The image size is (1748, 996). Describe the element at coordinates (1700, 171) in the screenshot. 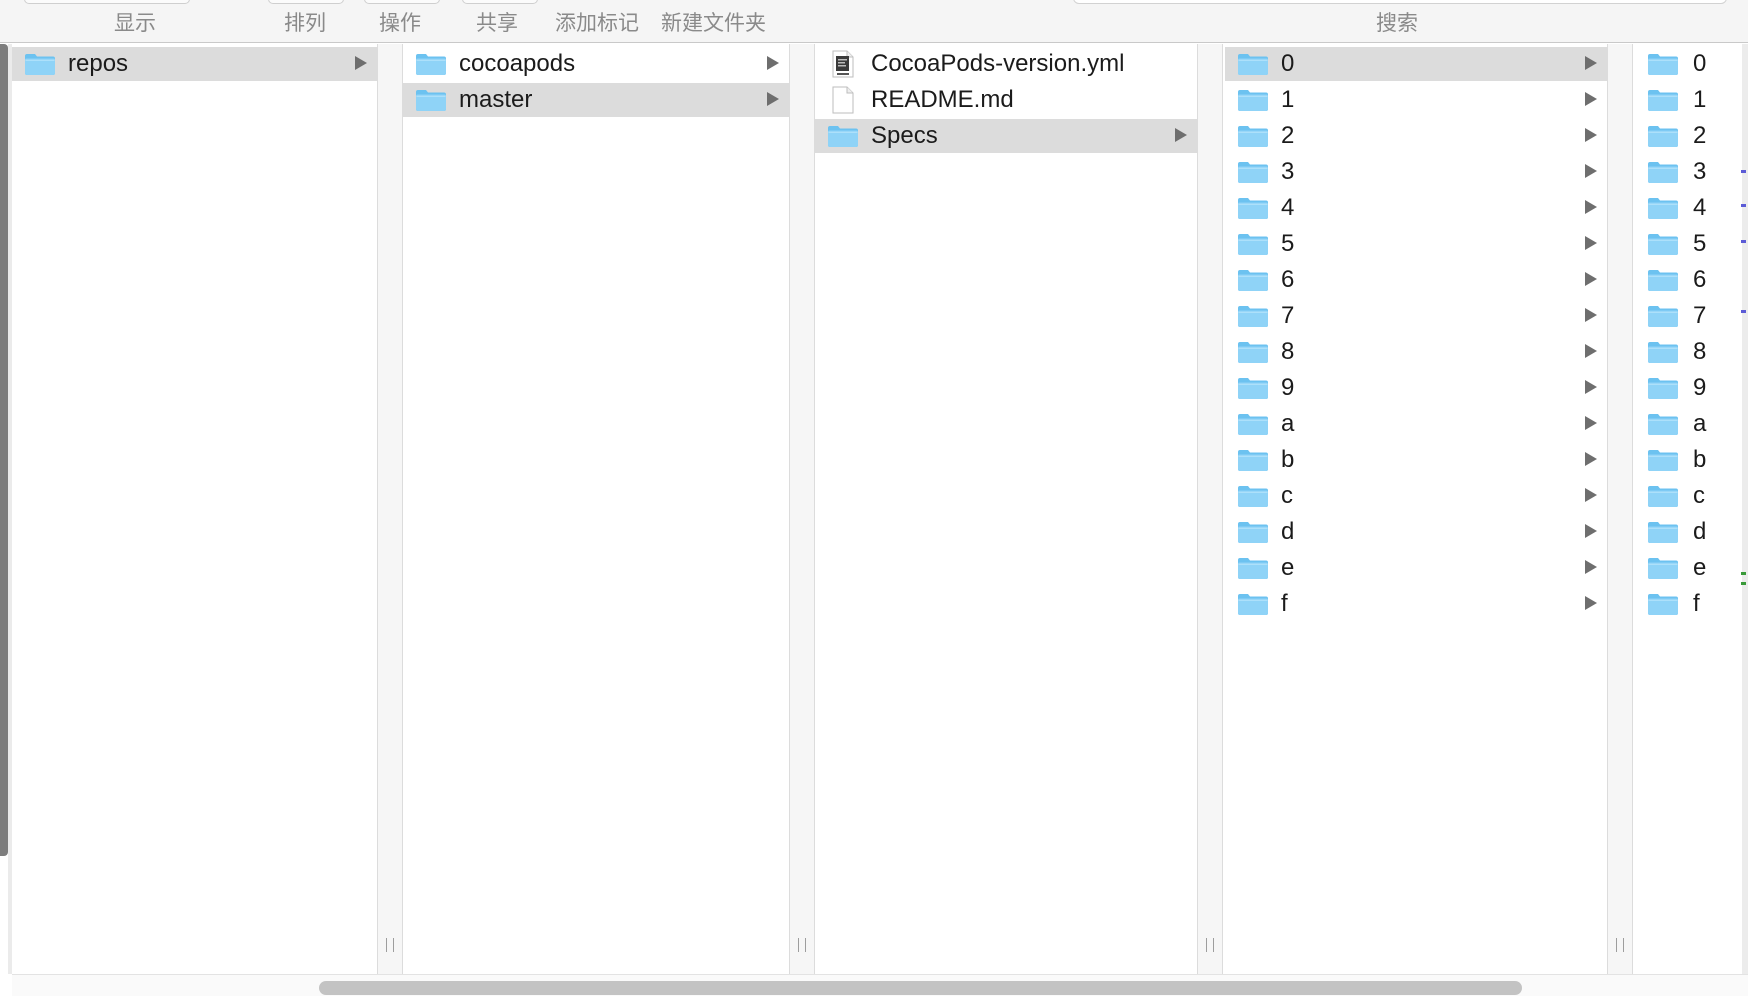

I see `item-name: 3` at that location.